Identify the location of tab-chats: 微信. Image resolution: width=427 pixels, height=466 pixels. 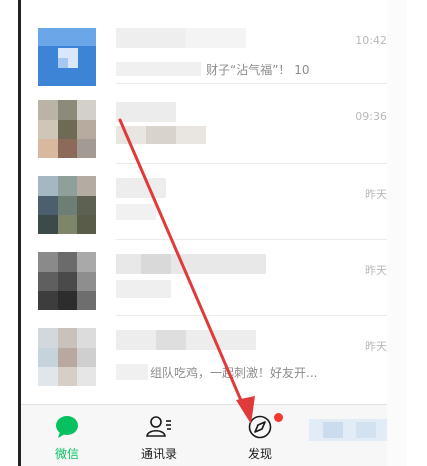
(67, 435).